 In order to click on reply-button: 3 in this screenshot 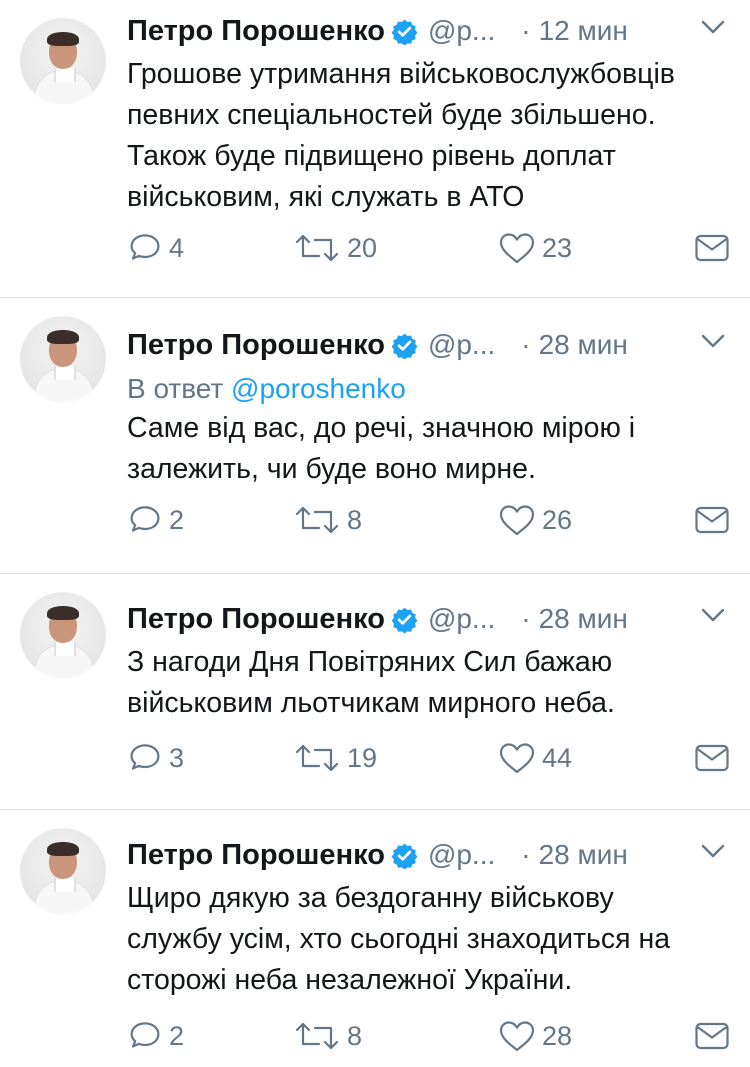, I will do `click(155, 758)`.